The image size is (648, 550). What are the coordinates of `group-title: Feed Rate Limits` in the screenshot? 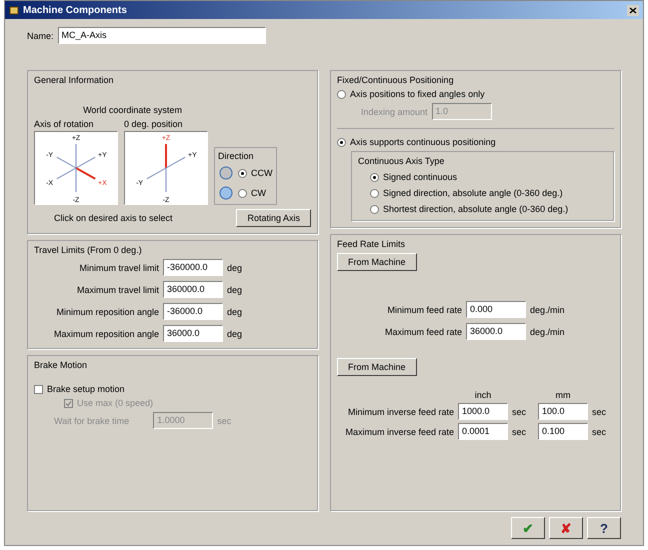 It's located at (371, 244).